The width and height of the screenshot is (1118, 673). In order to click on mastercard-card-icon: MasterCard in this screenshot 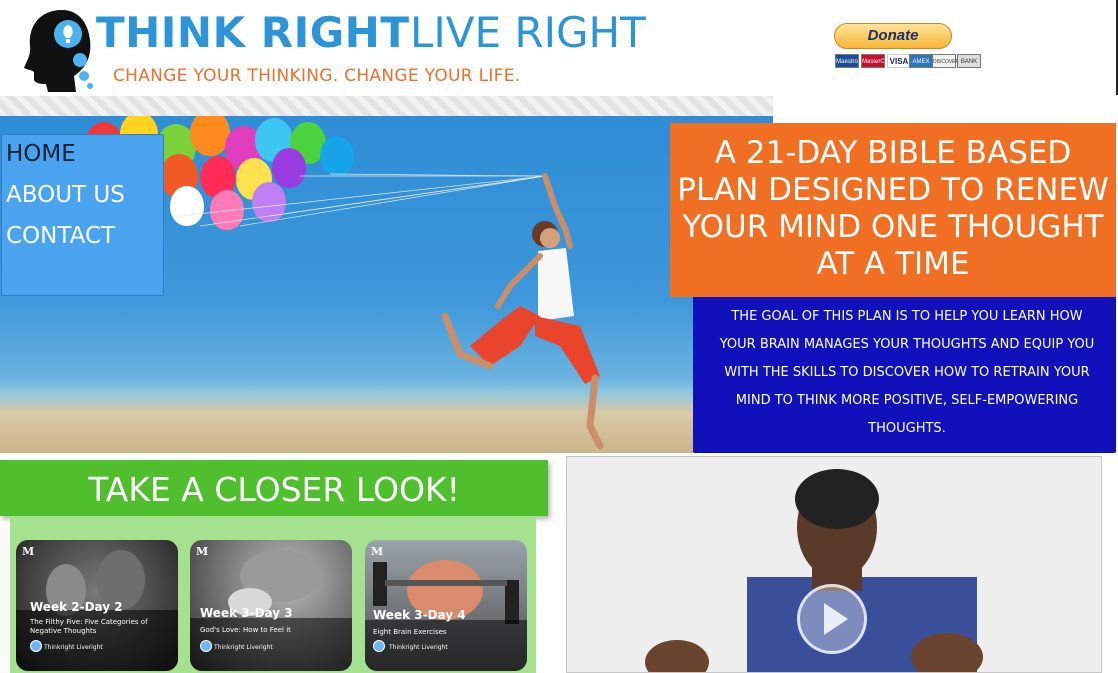, I will do `click(877, 61)`.